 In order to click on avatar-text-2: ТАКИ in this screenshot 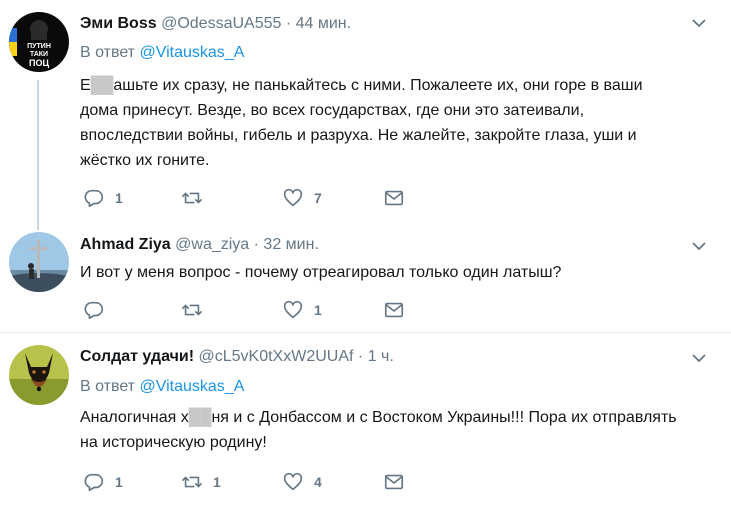, I will do `click(39, 54)`.